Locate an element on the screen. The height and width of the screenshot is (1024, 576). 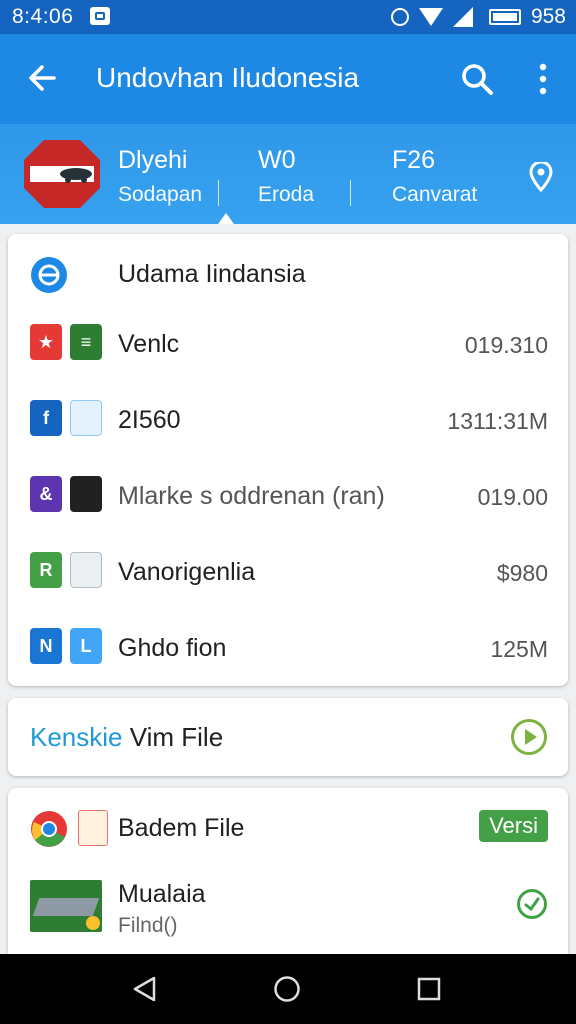
play-icon is located at coordinates (529, 737).